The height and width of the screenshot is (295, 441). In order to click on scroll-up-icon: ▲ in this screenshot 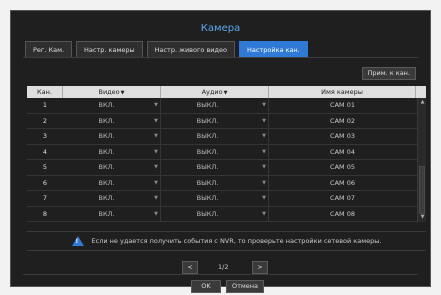, I will do `click(422, 102)`.